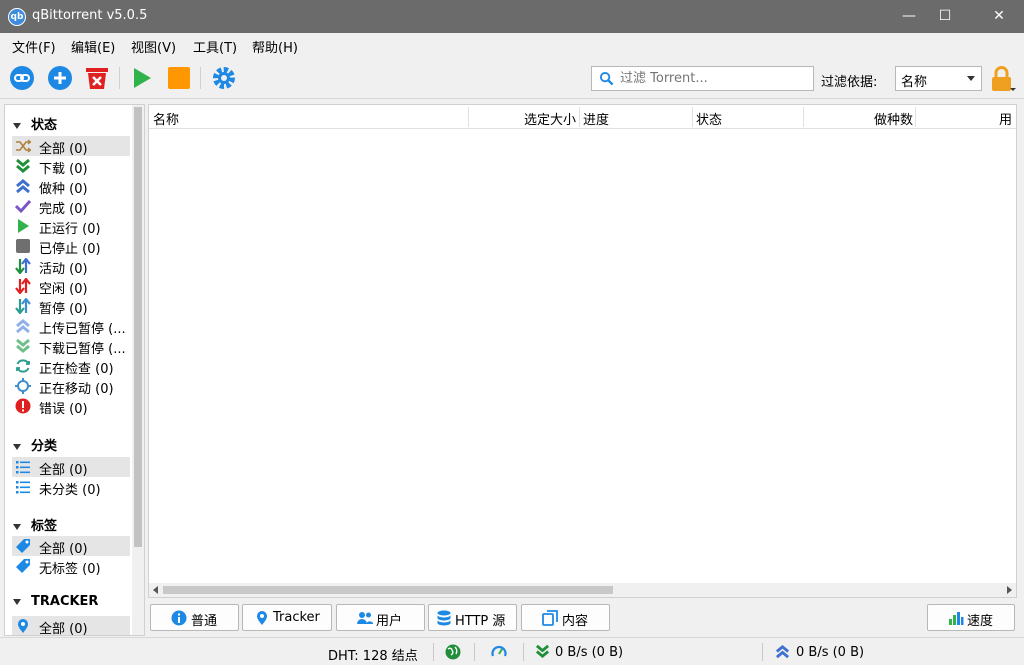 This screenshot has height=665, width=1024. Describe the element at coordinates (512, 45) in the screenshot. I see `menu-bar: 文件(F) 编辑(E) 视图(V) 工具(T) 帮助(H)` at that location.